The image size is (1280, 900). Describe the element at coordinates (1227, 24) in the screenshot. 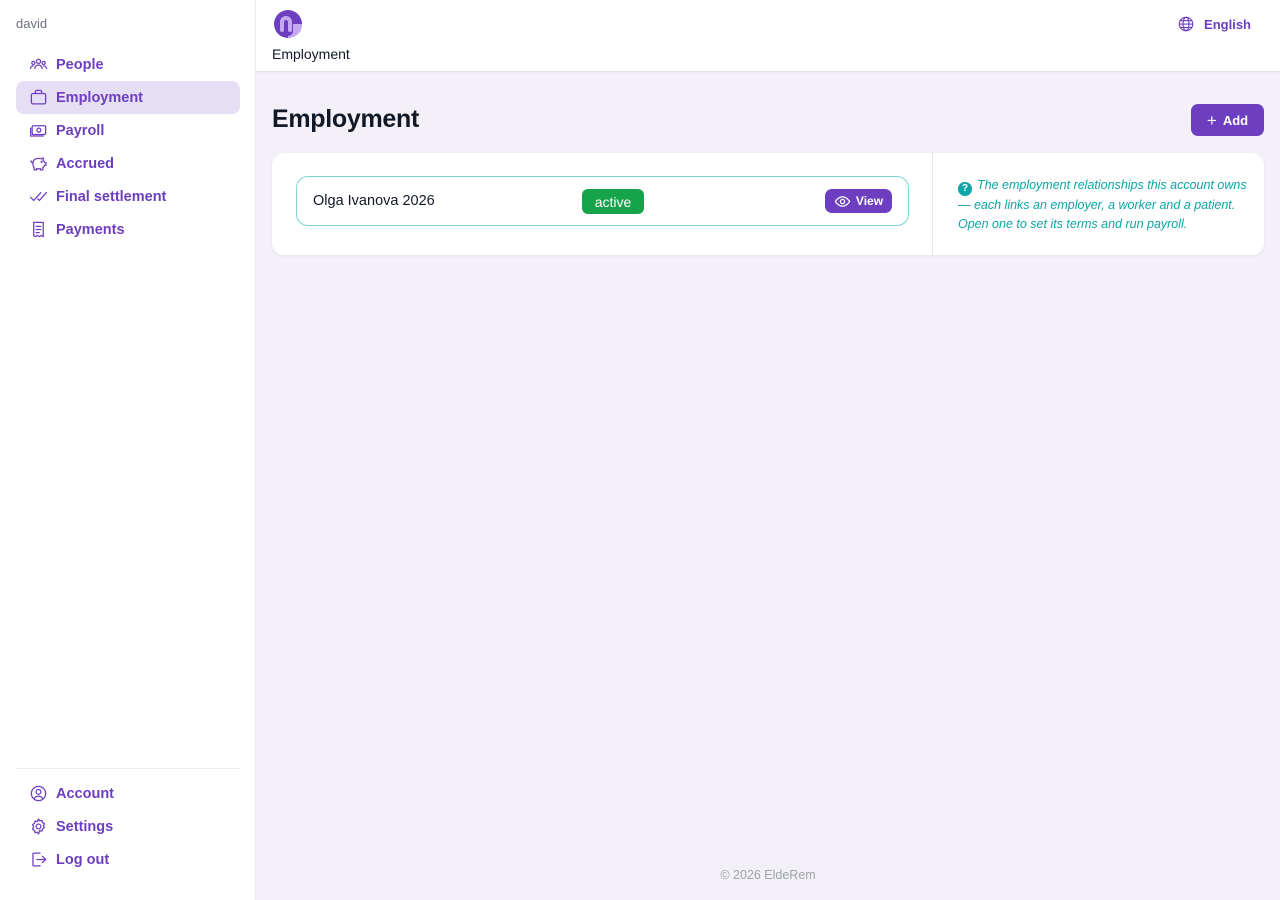

I see `language-label: English` at that location.